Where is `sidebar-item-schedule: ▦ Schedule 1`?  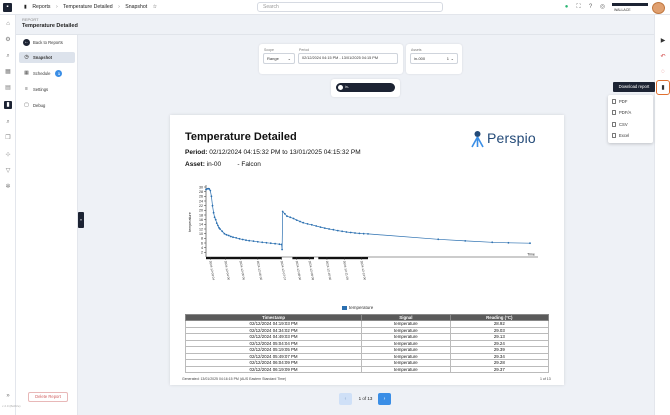
sidebar-item-schedule: ▦ Schedule 1 is located at coordinates (47, 73).